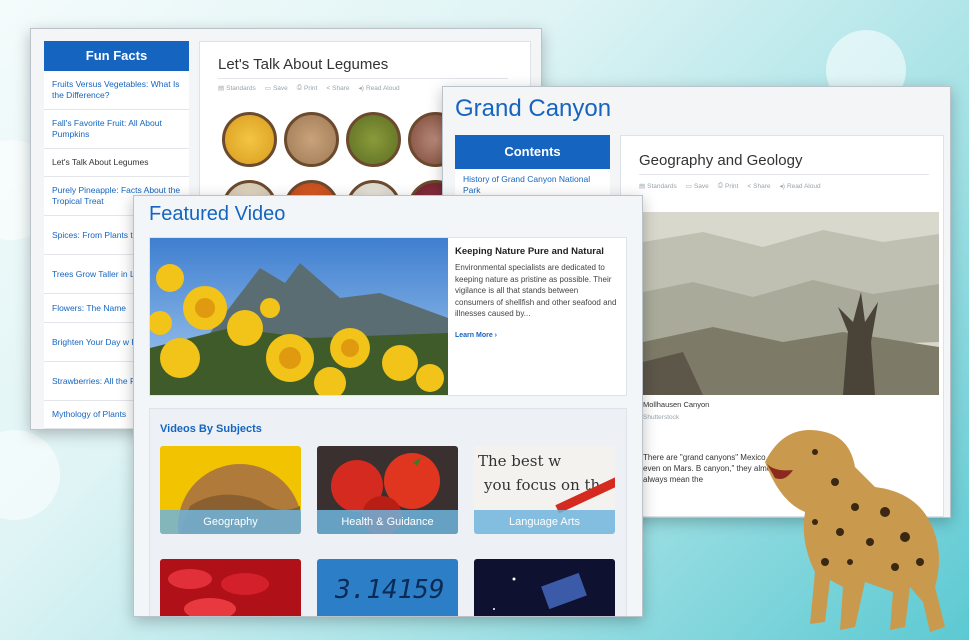 The height and width of the screenshot is (640, 969). What do you see at coordinates (387, 490) in the screenshot?
I see `subject-tile-health: Health & Guidance` at bounding box center [387, 490].